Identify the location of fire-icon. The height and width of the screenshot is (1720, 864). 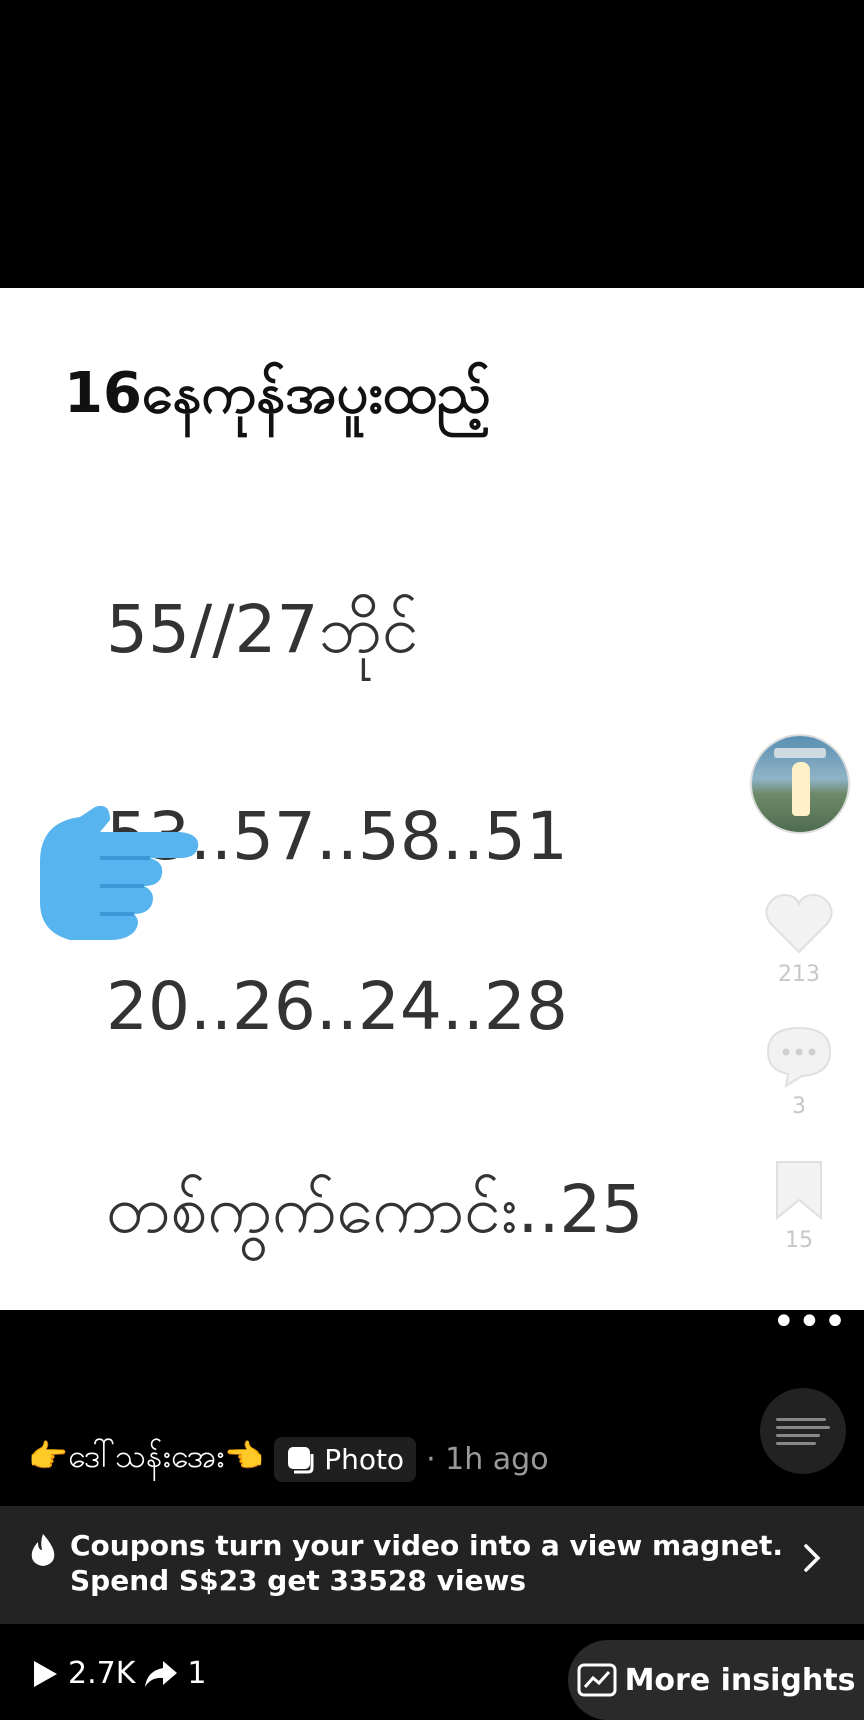
(43, 1550).